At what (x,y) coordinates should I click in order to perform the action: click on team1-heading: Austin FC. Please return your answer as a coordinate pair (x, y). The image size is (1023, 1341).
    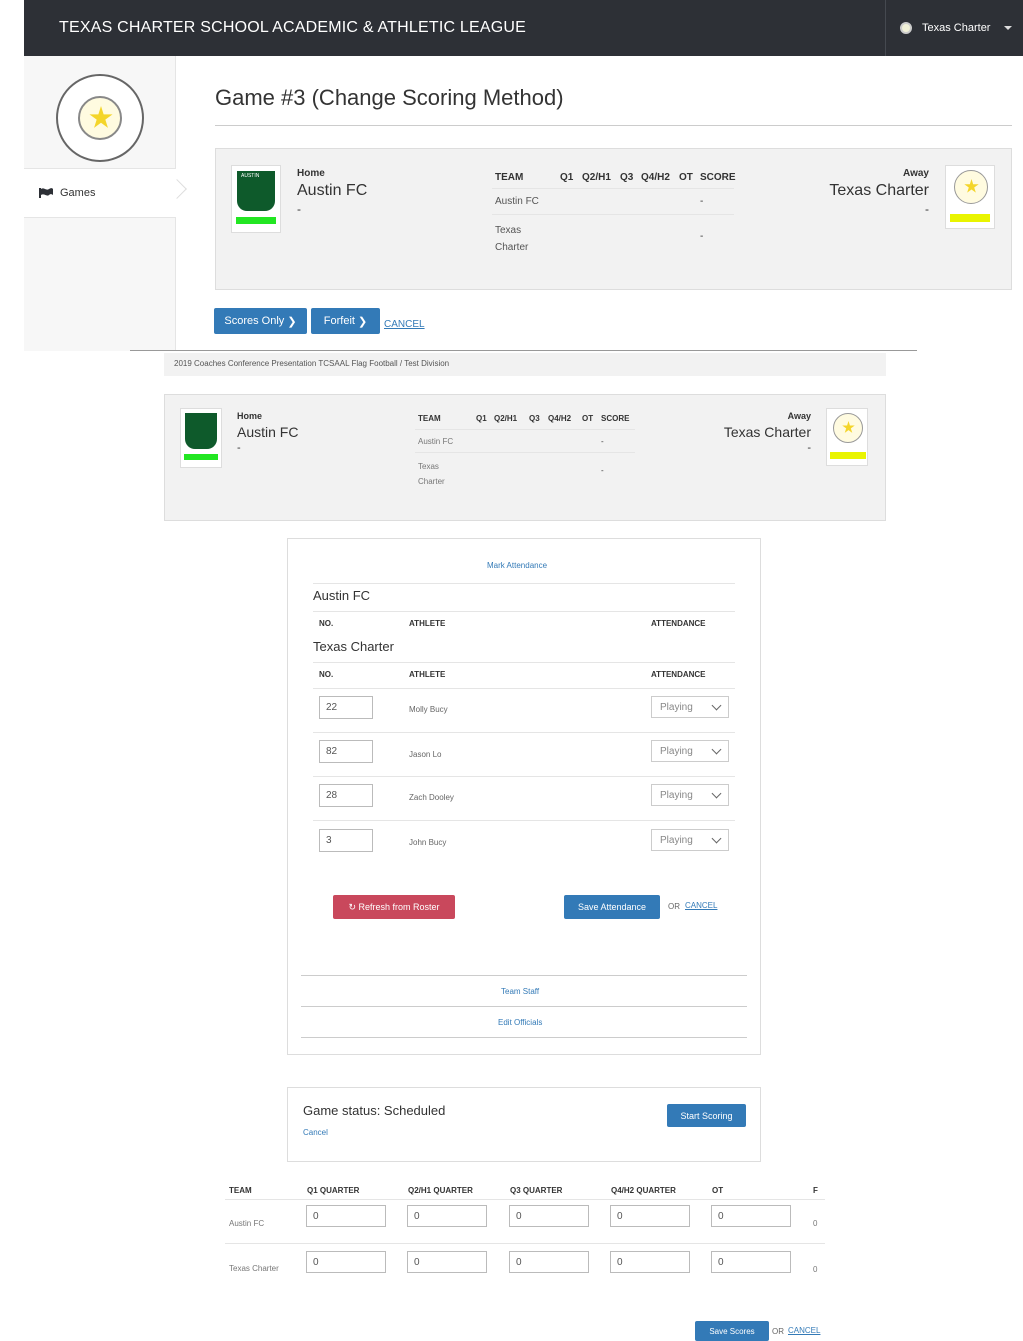
    Looking at the image, I should click on (342, 595).